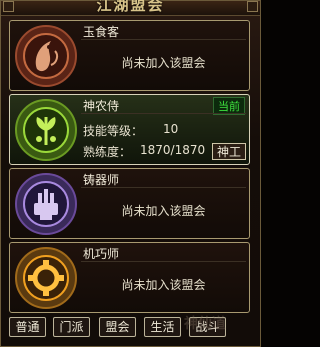 The image size is (320, 347). I want to click on tab-guild: 盟会, so click(117, 327).